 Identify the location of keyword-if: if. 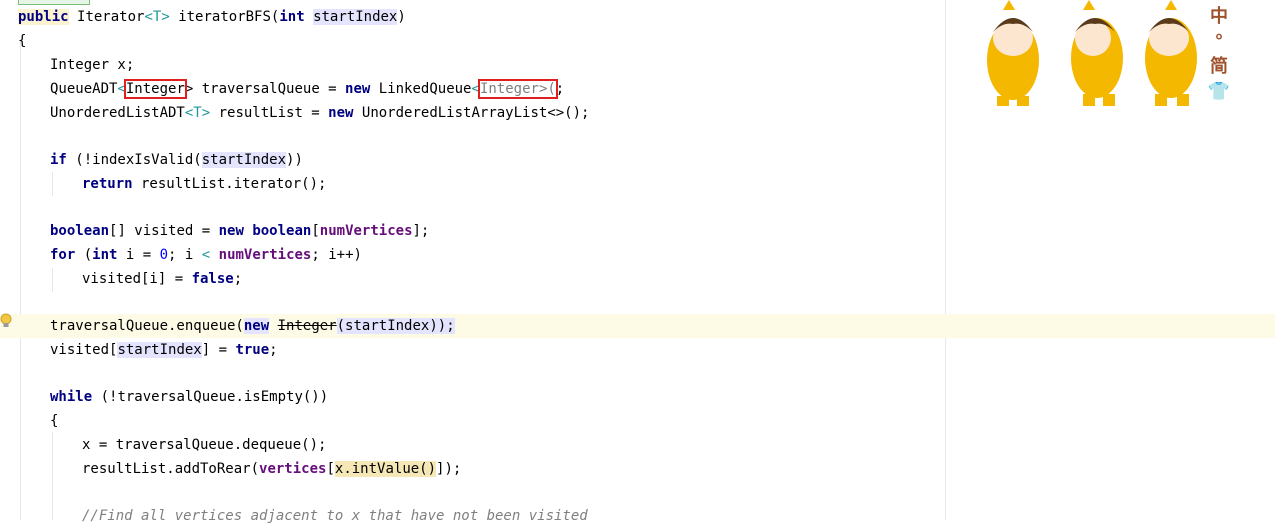
(58, 160).